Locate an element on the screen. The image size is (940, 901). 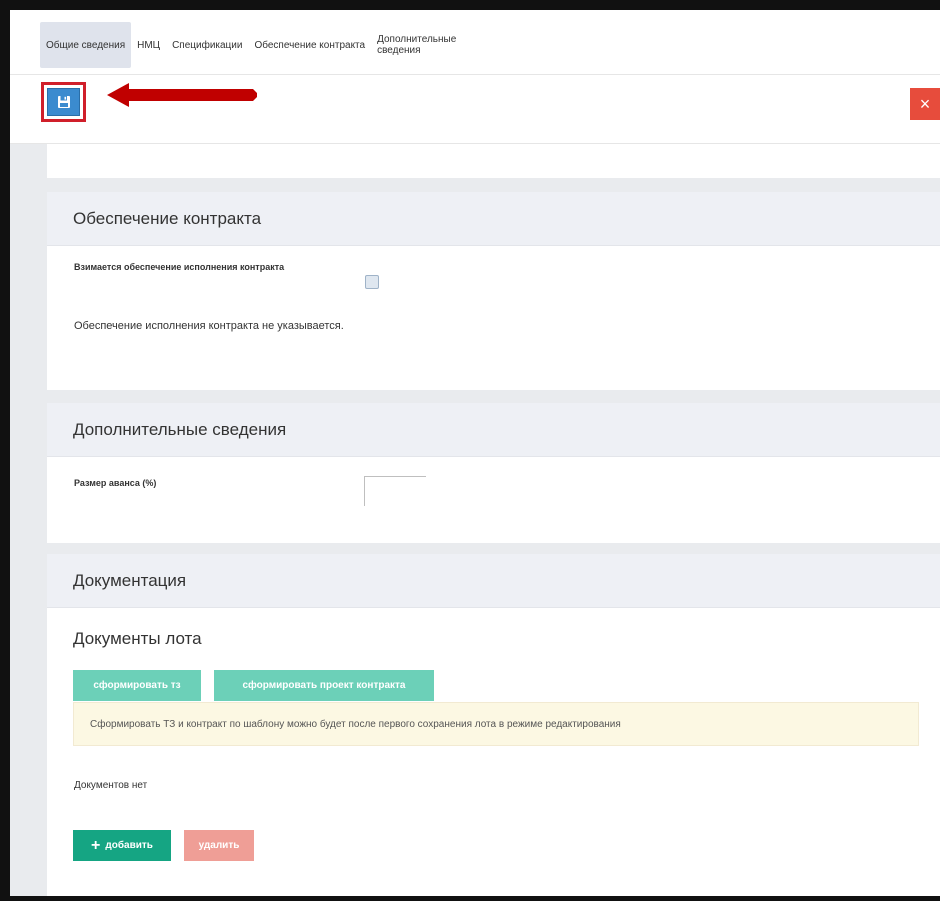
generate-tz-button: сформировать тз is located at coordinates (137, 685).